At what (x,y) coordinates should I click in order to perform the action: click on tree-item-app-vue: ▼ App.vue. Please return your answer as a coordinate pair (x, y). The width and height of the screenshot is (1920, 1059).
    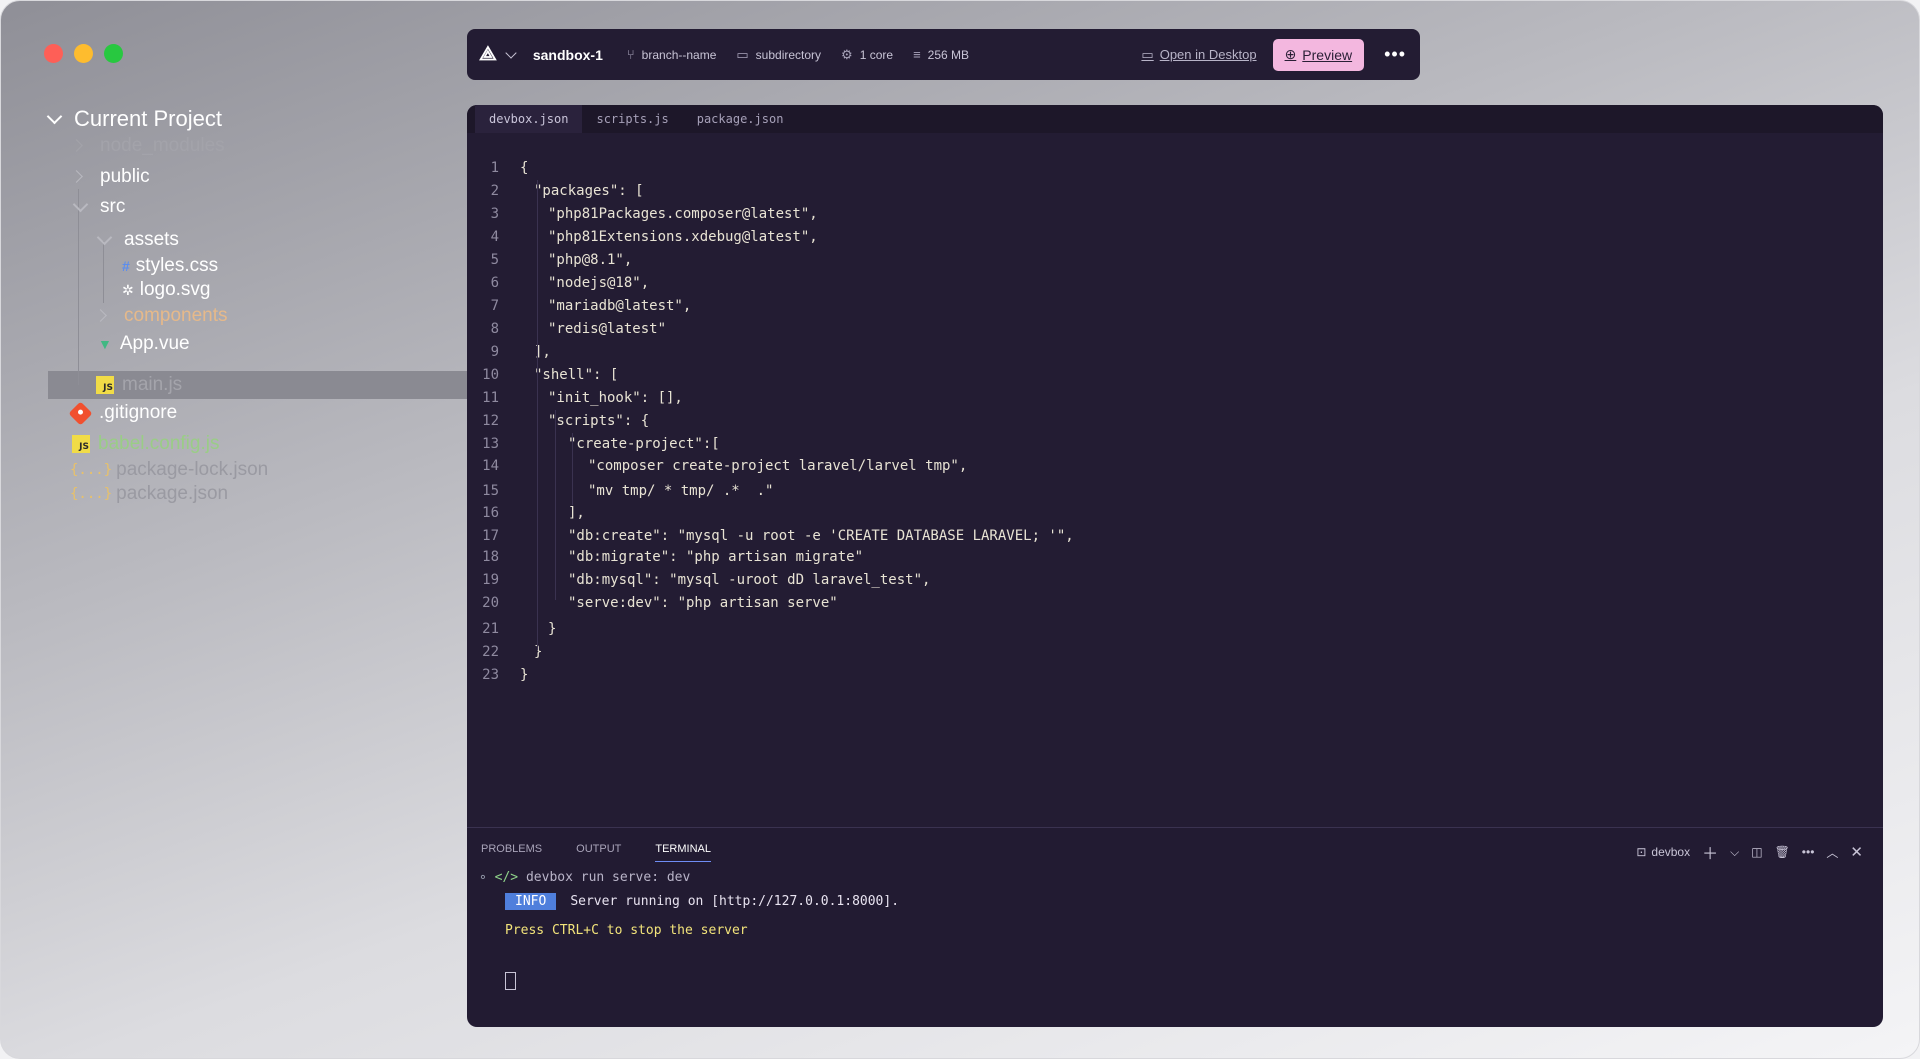
    Looking at the image, I should click on (144, 344).